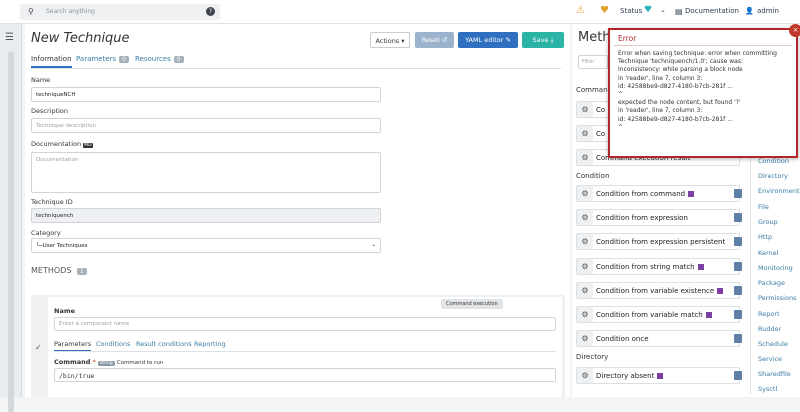  Describe the element at coordinates (430, 40) in the screenshot. I see `reset-label: Reset` at that location.